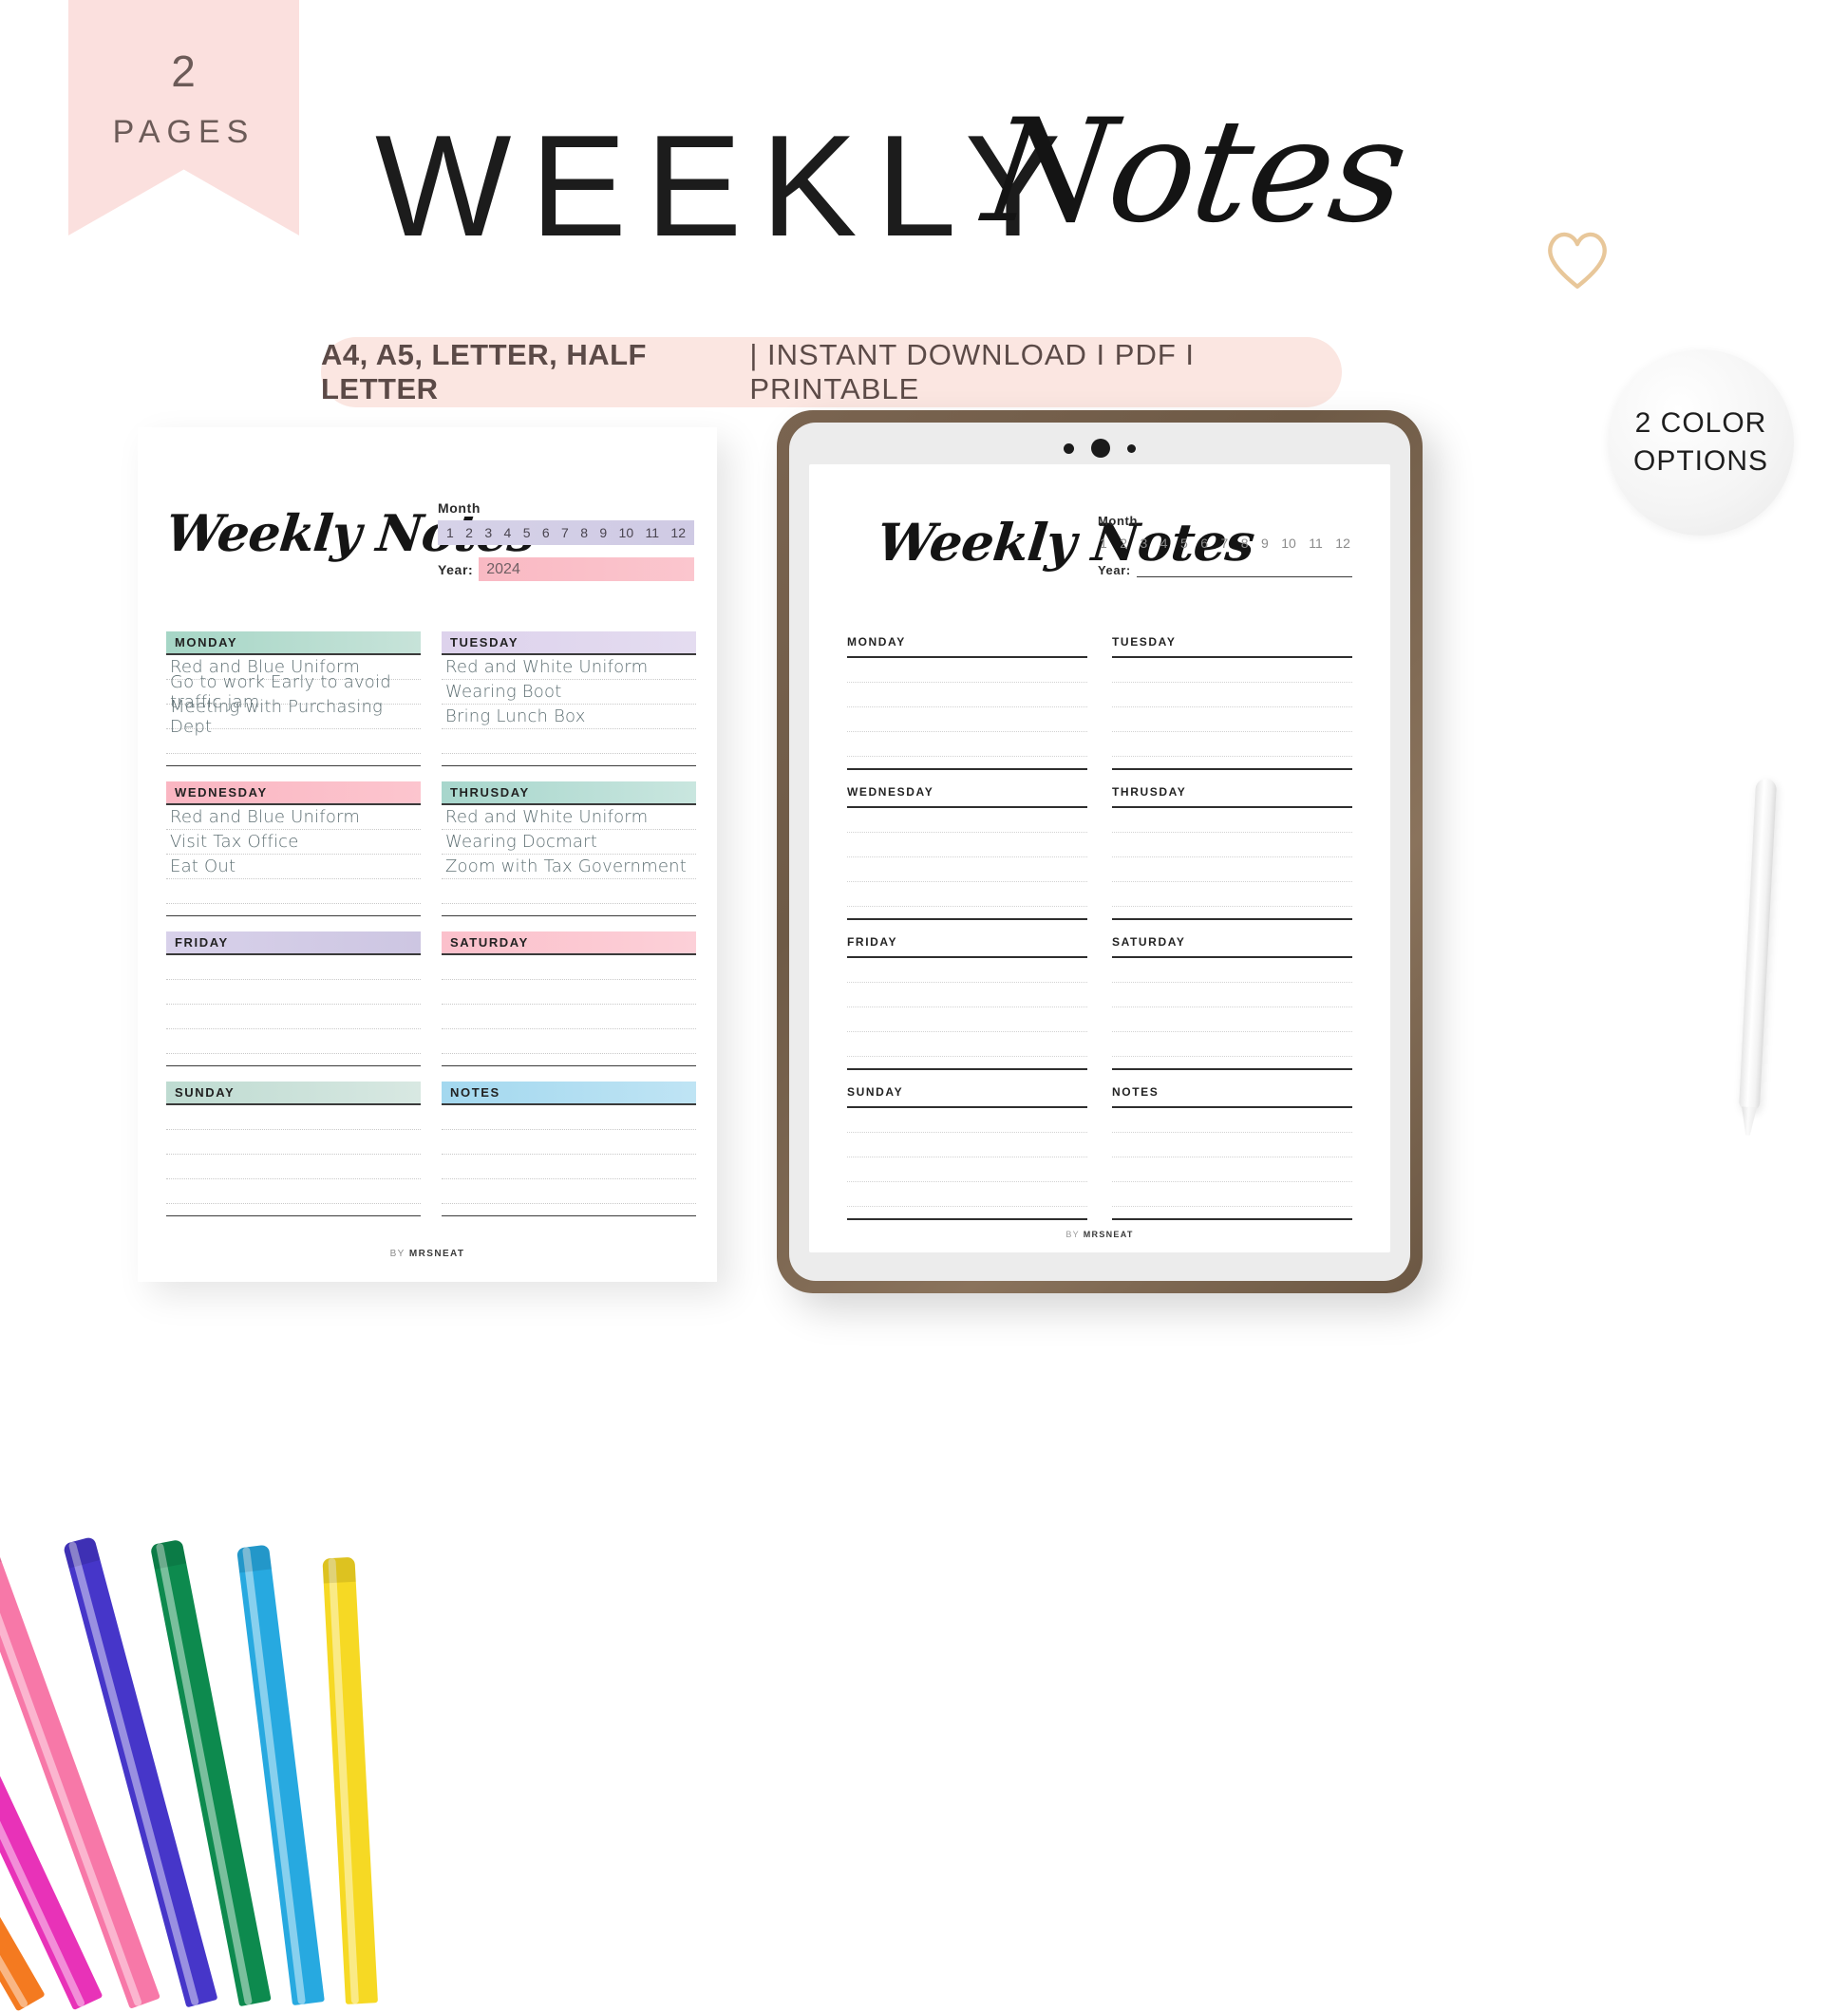  What do you see at coordinates (1577, 260) in the screenshot?
I see `heart-icon` at bounding box center [1577, 260].